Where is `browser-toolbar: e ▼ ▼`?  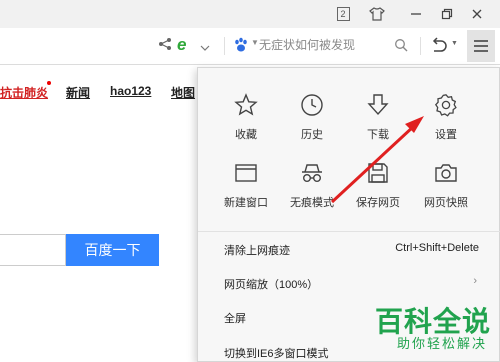
browser-toolbar: e ▼ ▼ is located at coordinates (250, 46).